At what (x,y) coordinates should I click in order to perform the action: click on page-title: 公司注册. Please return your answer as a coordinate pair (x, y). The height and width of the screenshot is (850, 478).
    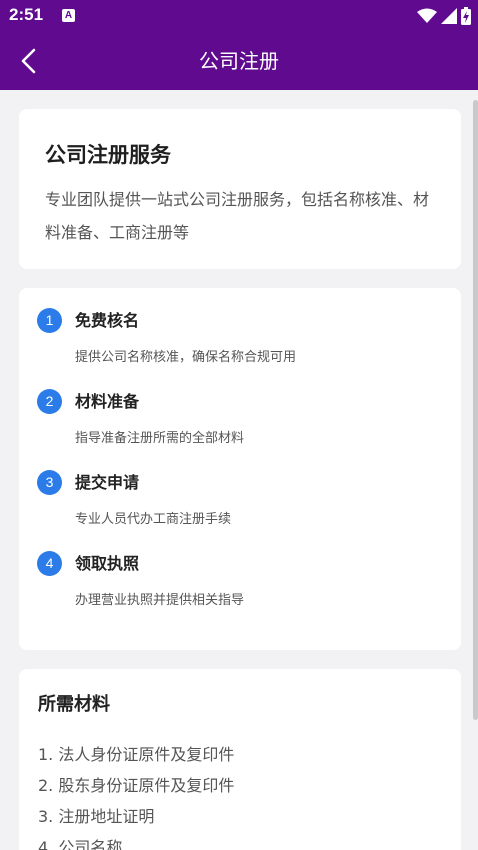
    Looking at the image, I should click on (239, 61).